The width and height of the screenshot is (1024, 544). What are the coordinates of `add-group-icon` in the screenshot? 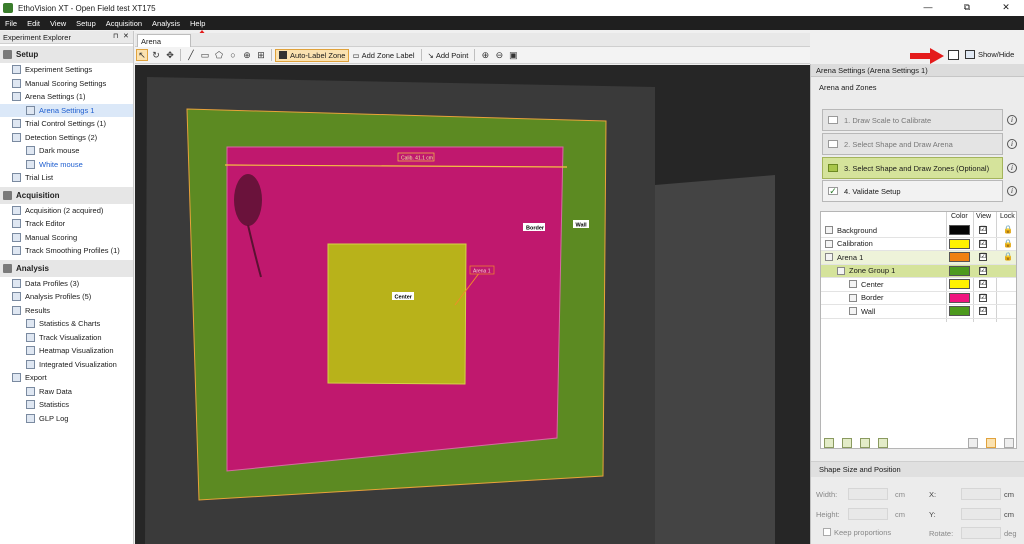 It's located at (847, 443).